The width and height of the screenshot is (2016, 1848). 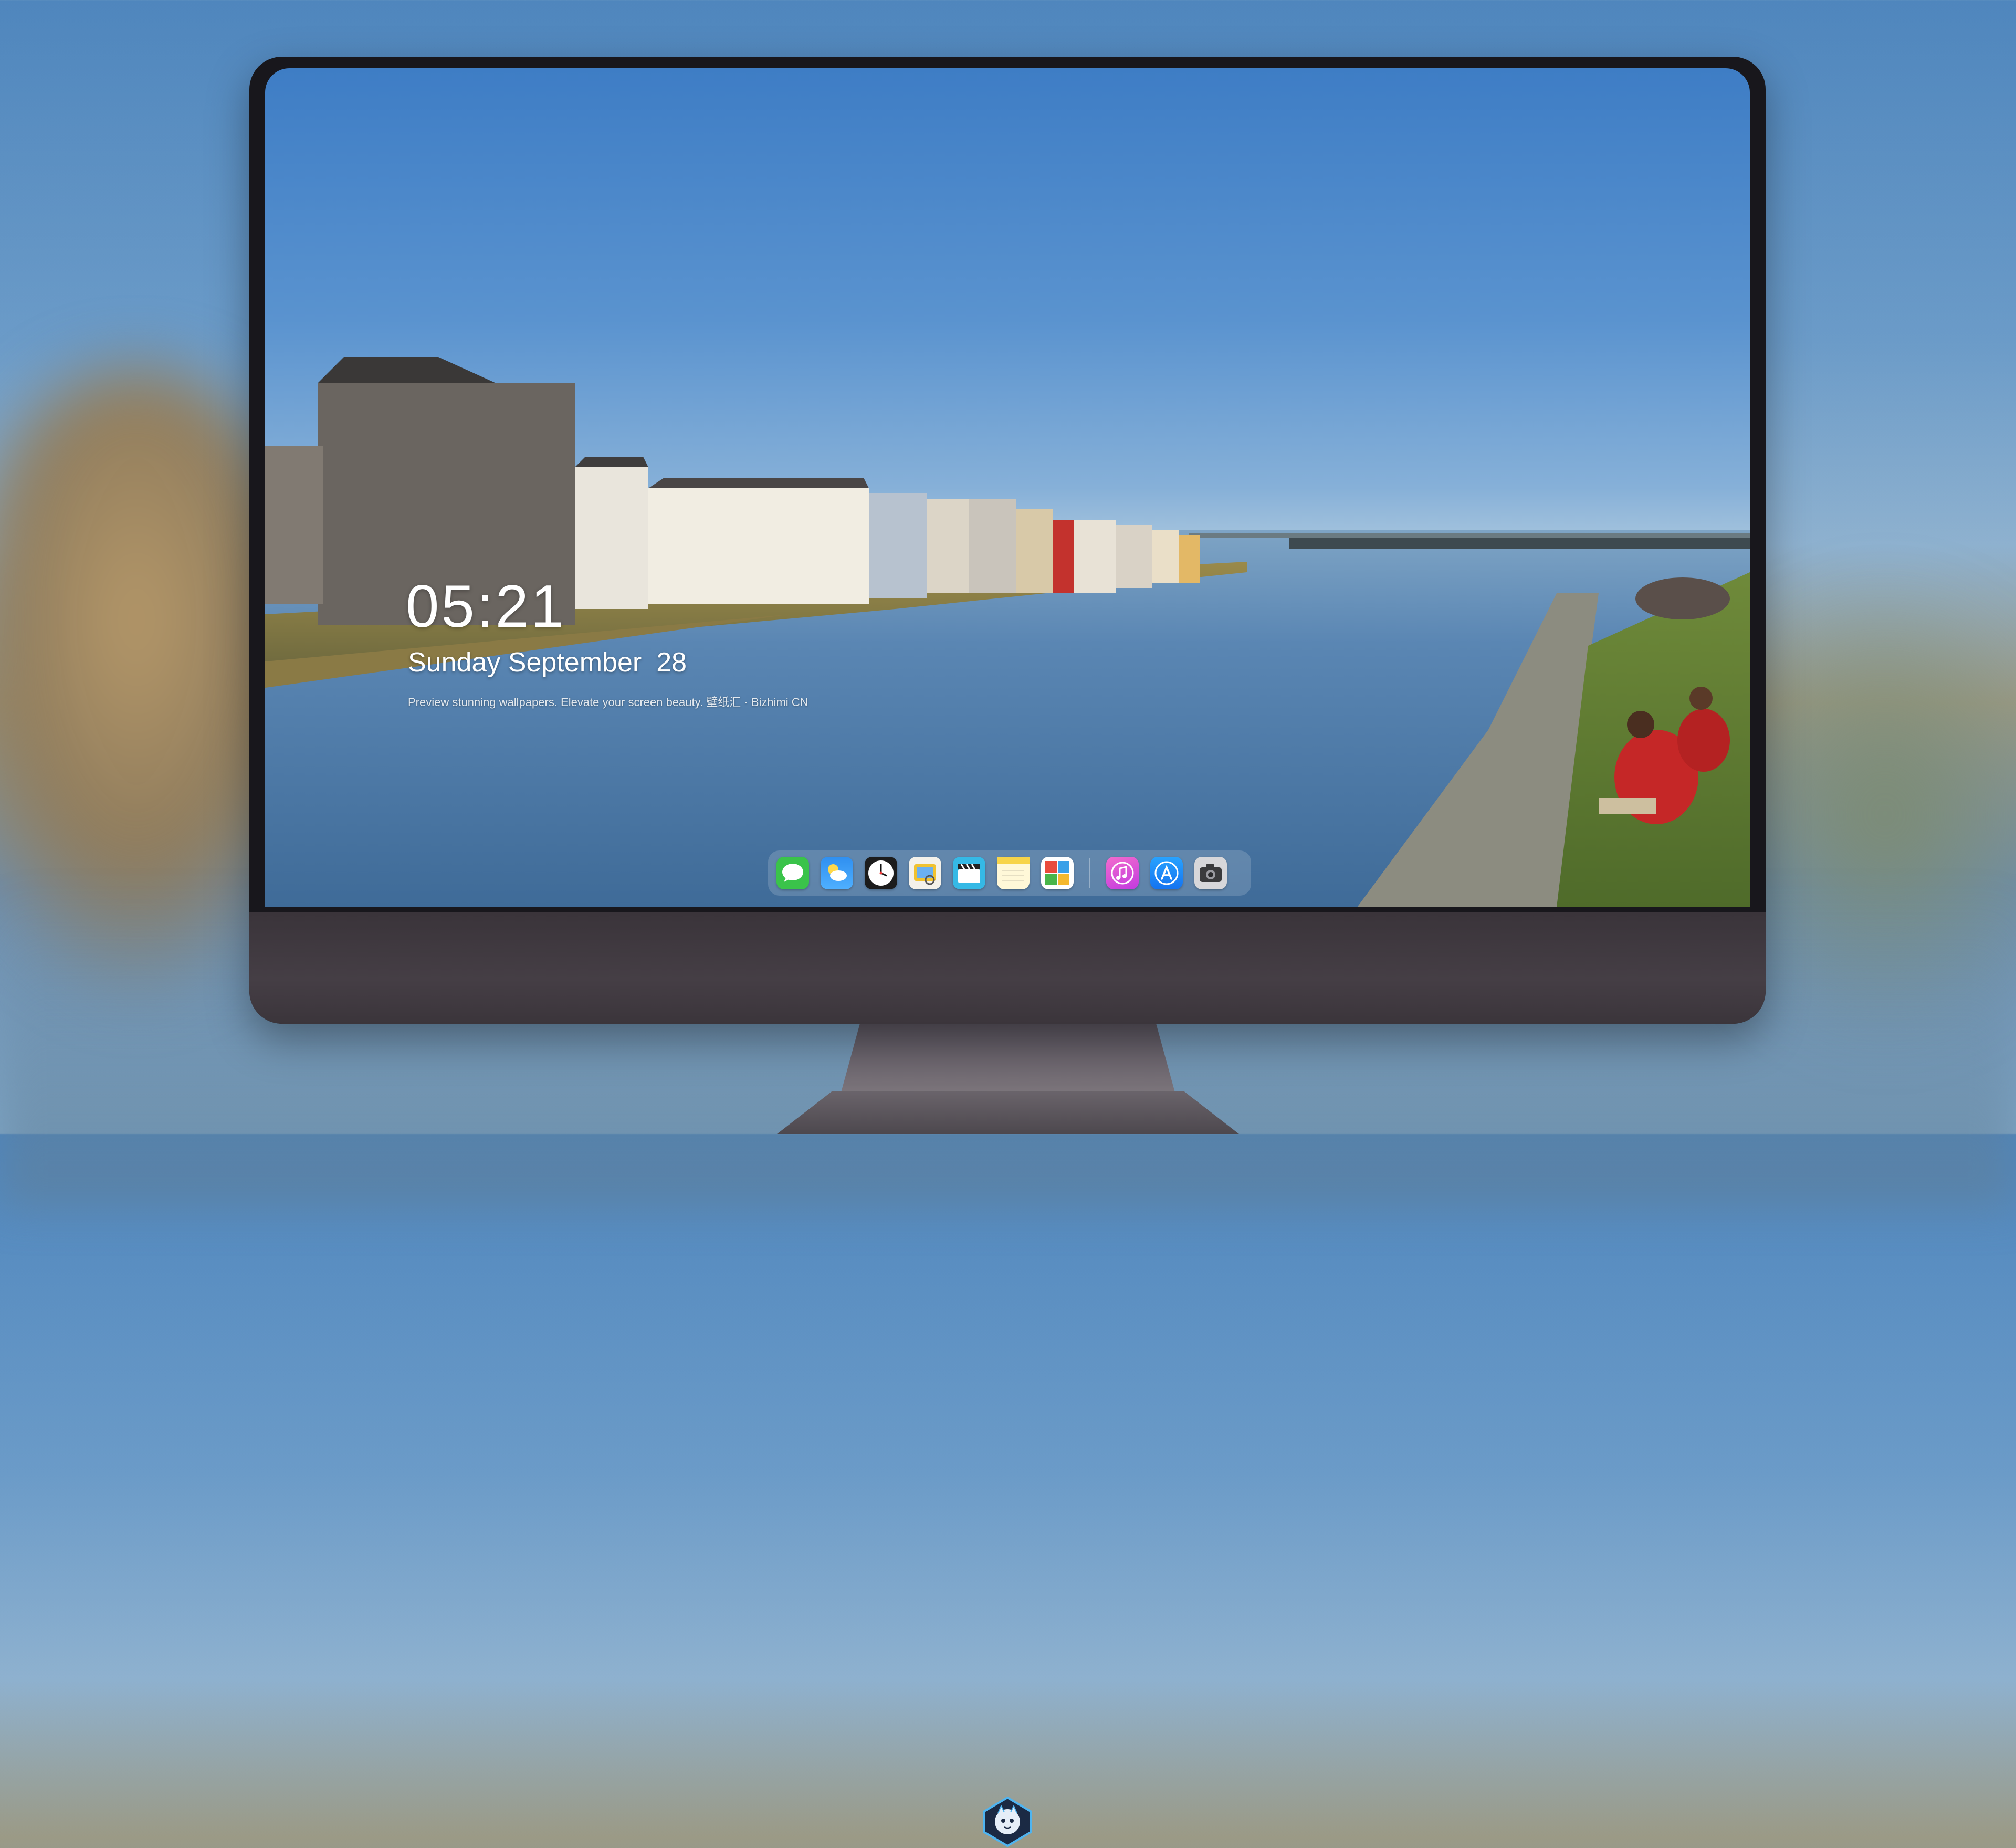 I want to click on music-icon, so click(x=1122, y=873).